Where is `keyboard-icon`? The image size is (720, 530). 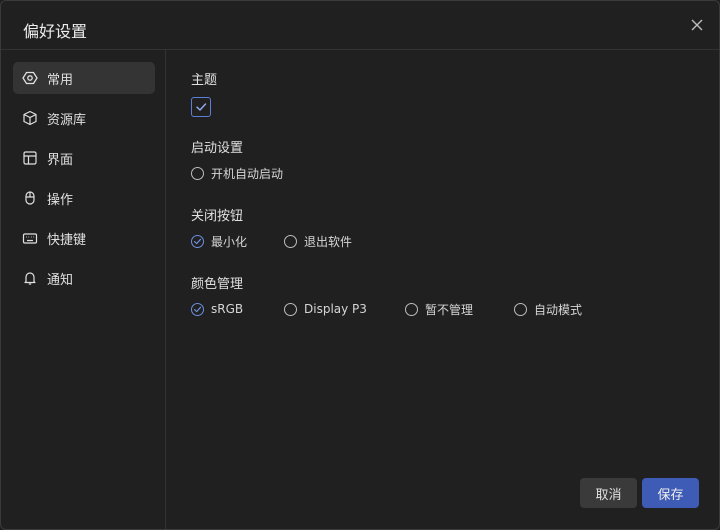 keyboard-icon is located at coordinates (30, 238).